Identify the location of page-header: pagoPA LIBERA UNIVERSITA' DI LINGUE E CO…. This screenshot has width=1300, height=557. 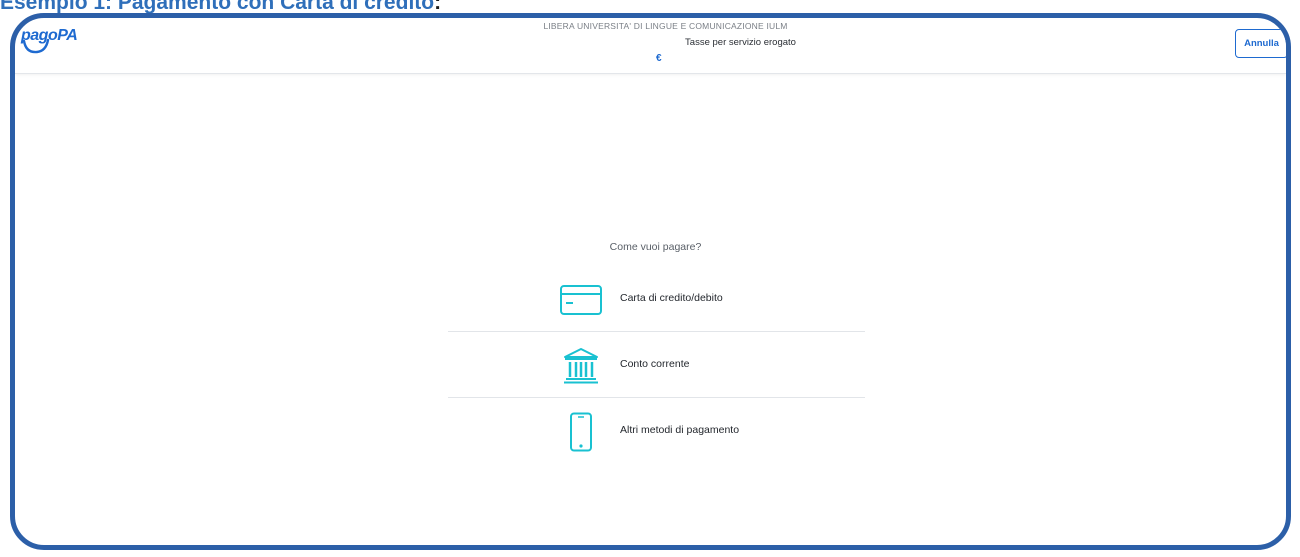
(650, 46).